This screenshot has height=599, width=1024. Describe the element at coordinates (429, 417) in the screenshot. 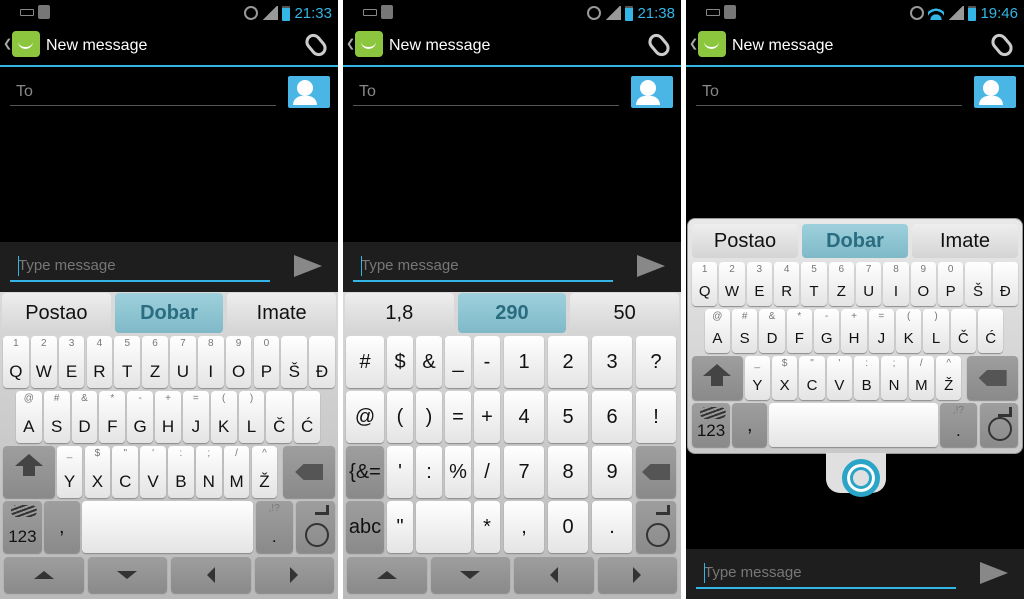

I see `sym-key: )` at that location.